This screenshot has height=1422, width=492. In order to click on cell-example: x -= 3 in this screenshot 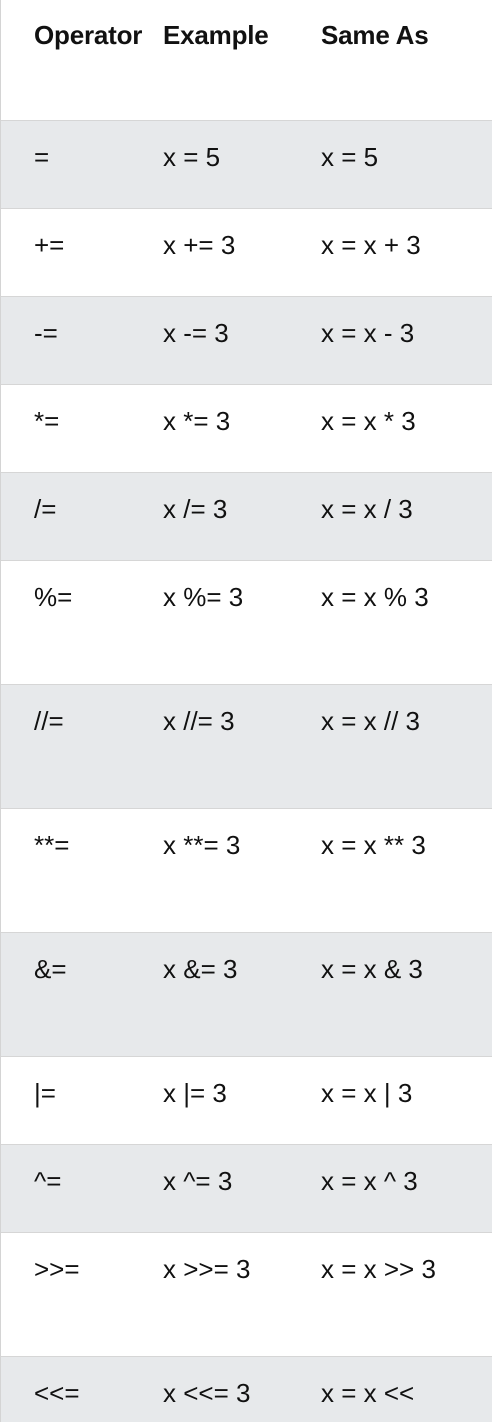, I will do `click(242, 339)`.